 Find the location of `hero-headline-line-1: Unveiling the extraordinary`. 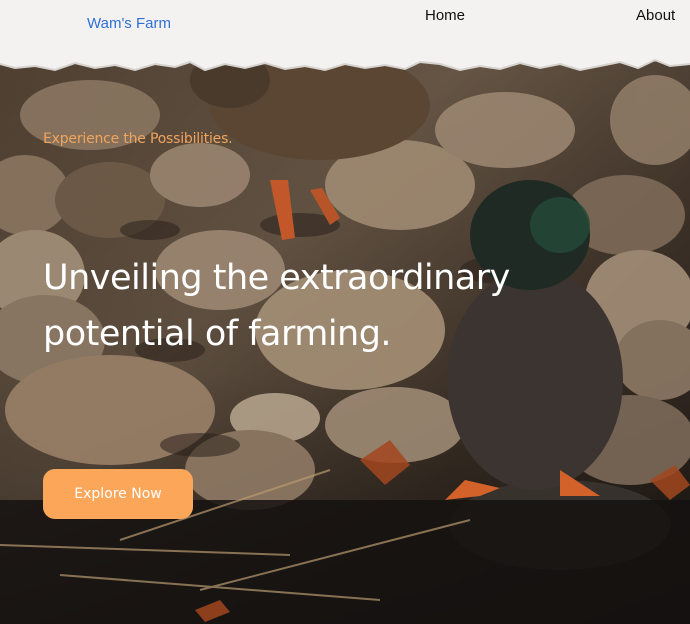

hero-headline-line-1: Unveiling the extraordinary is located at coordinates (276, 278).